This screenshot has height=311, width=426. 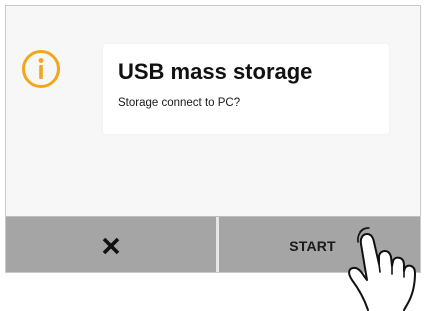 What do you see at coordinates (215, 71) in the screenshot?
I see `dialog-title: USB mass storage` at bounding box center [215, 71].